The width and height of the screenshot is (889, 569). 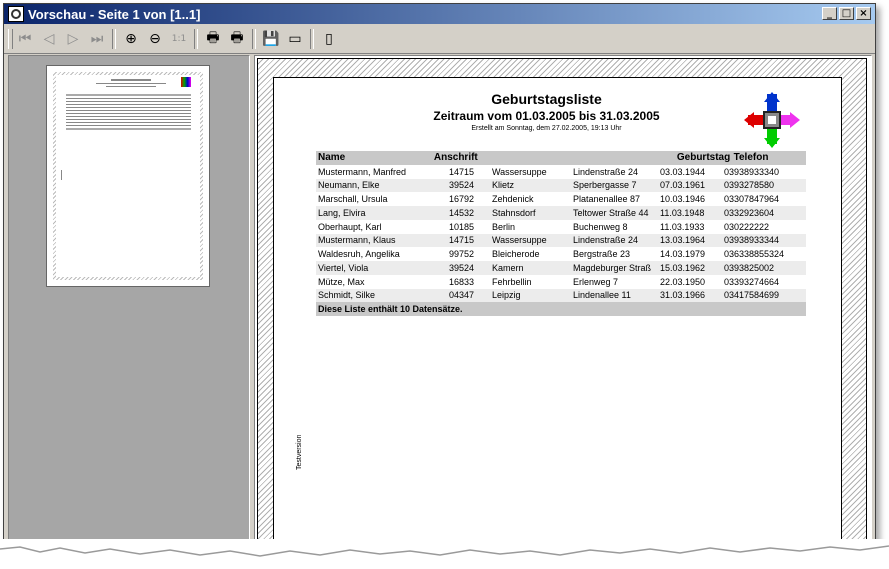 What do you see at coordinates (390, 309) in the screenshot?
I see `record-count: Diese Liste enthält 10 Datensätze.` at bounding box center [390, 309].